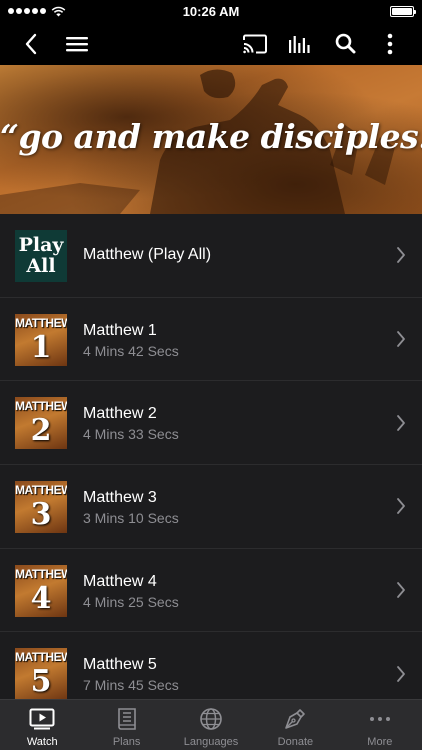  I want to click on tab-more: More, so click(380, 725).